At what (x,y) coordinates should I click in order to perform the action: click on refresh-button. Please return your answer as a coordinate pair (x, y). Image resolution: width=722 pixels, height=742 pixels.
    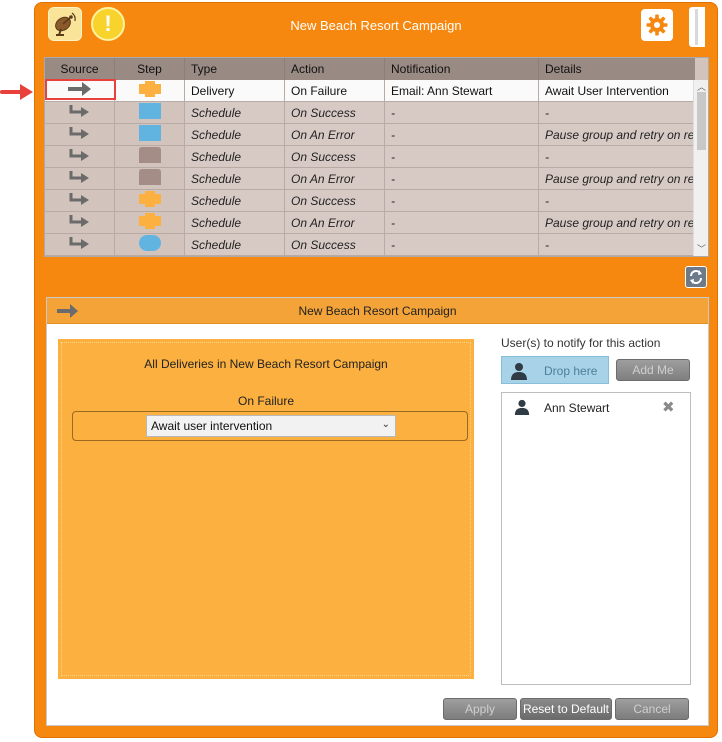
    Looking at the image, I should click on (696, 277).